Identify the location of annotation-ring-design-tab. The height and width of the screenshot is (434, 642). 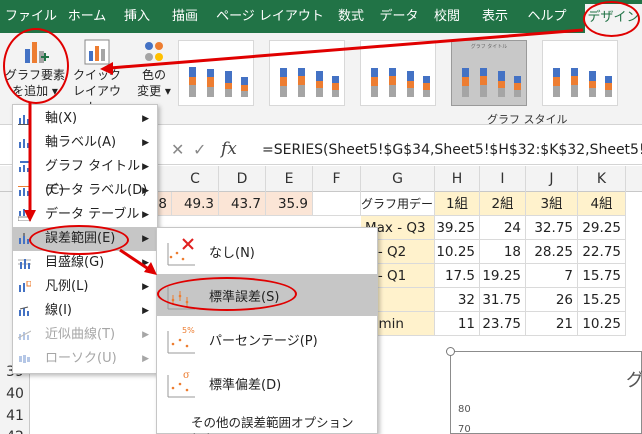
(611, 19).